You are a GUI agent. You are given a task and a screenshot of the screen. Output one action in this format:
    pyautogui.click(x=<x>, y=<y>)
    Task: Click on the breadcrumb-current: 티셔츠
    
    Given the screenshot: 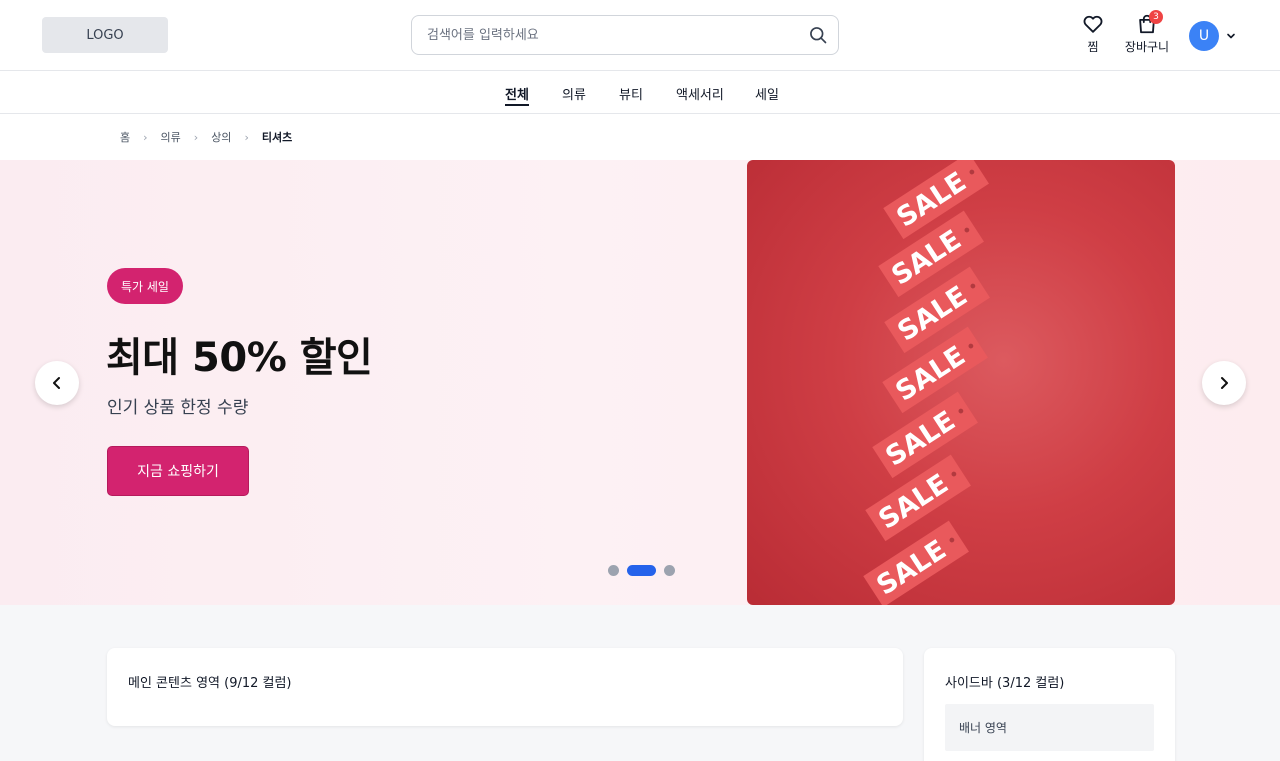 What is the action you would take?
    pyautogui.click(x=277, y=137)
    